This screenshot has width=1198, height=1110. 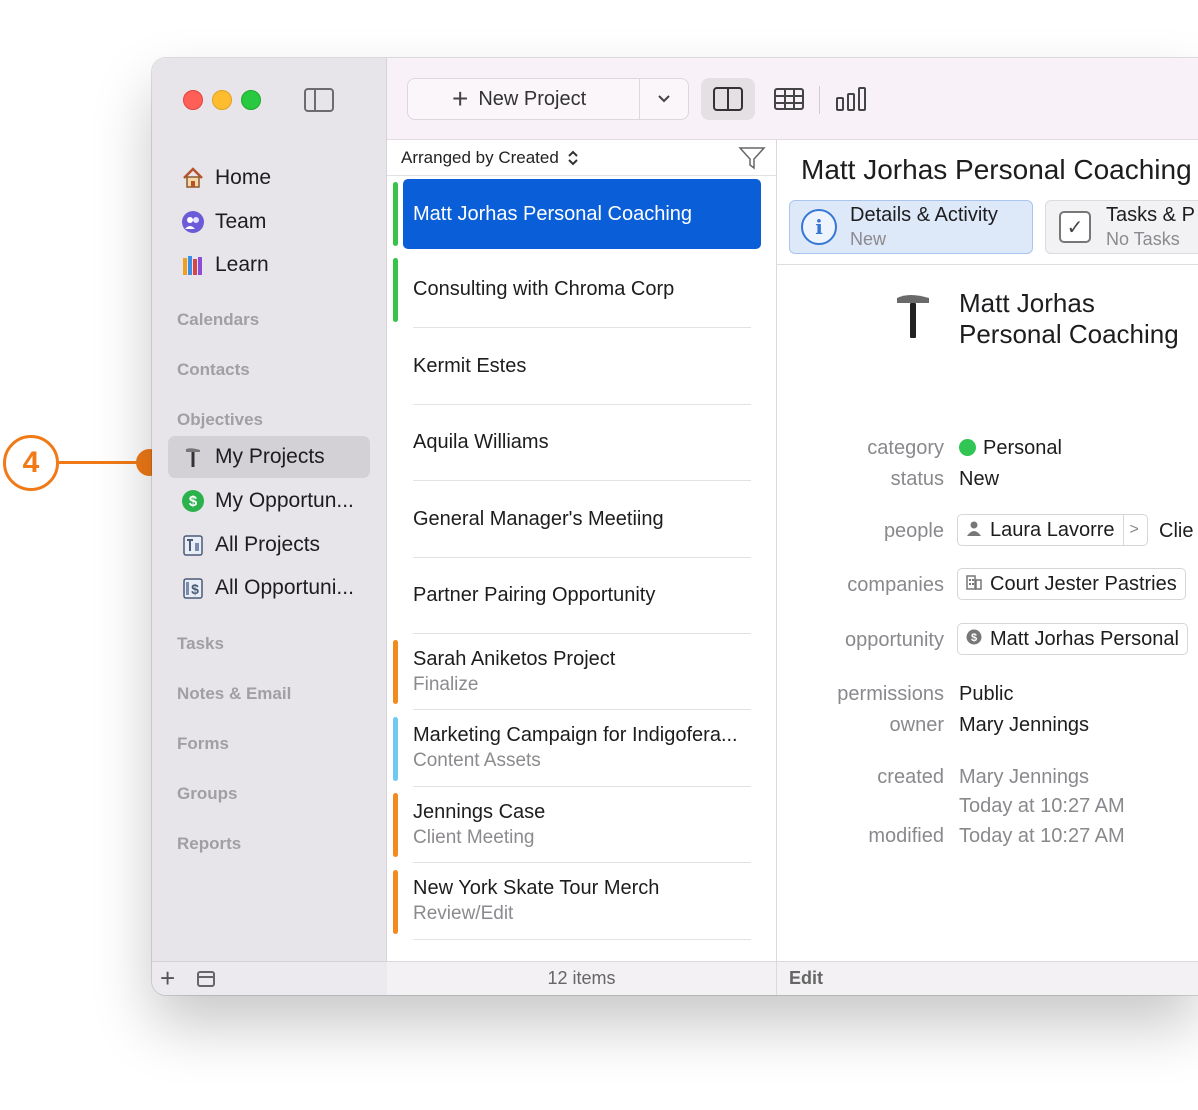 I want to click on window-controls, so click(x=222, y=100).